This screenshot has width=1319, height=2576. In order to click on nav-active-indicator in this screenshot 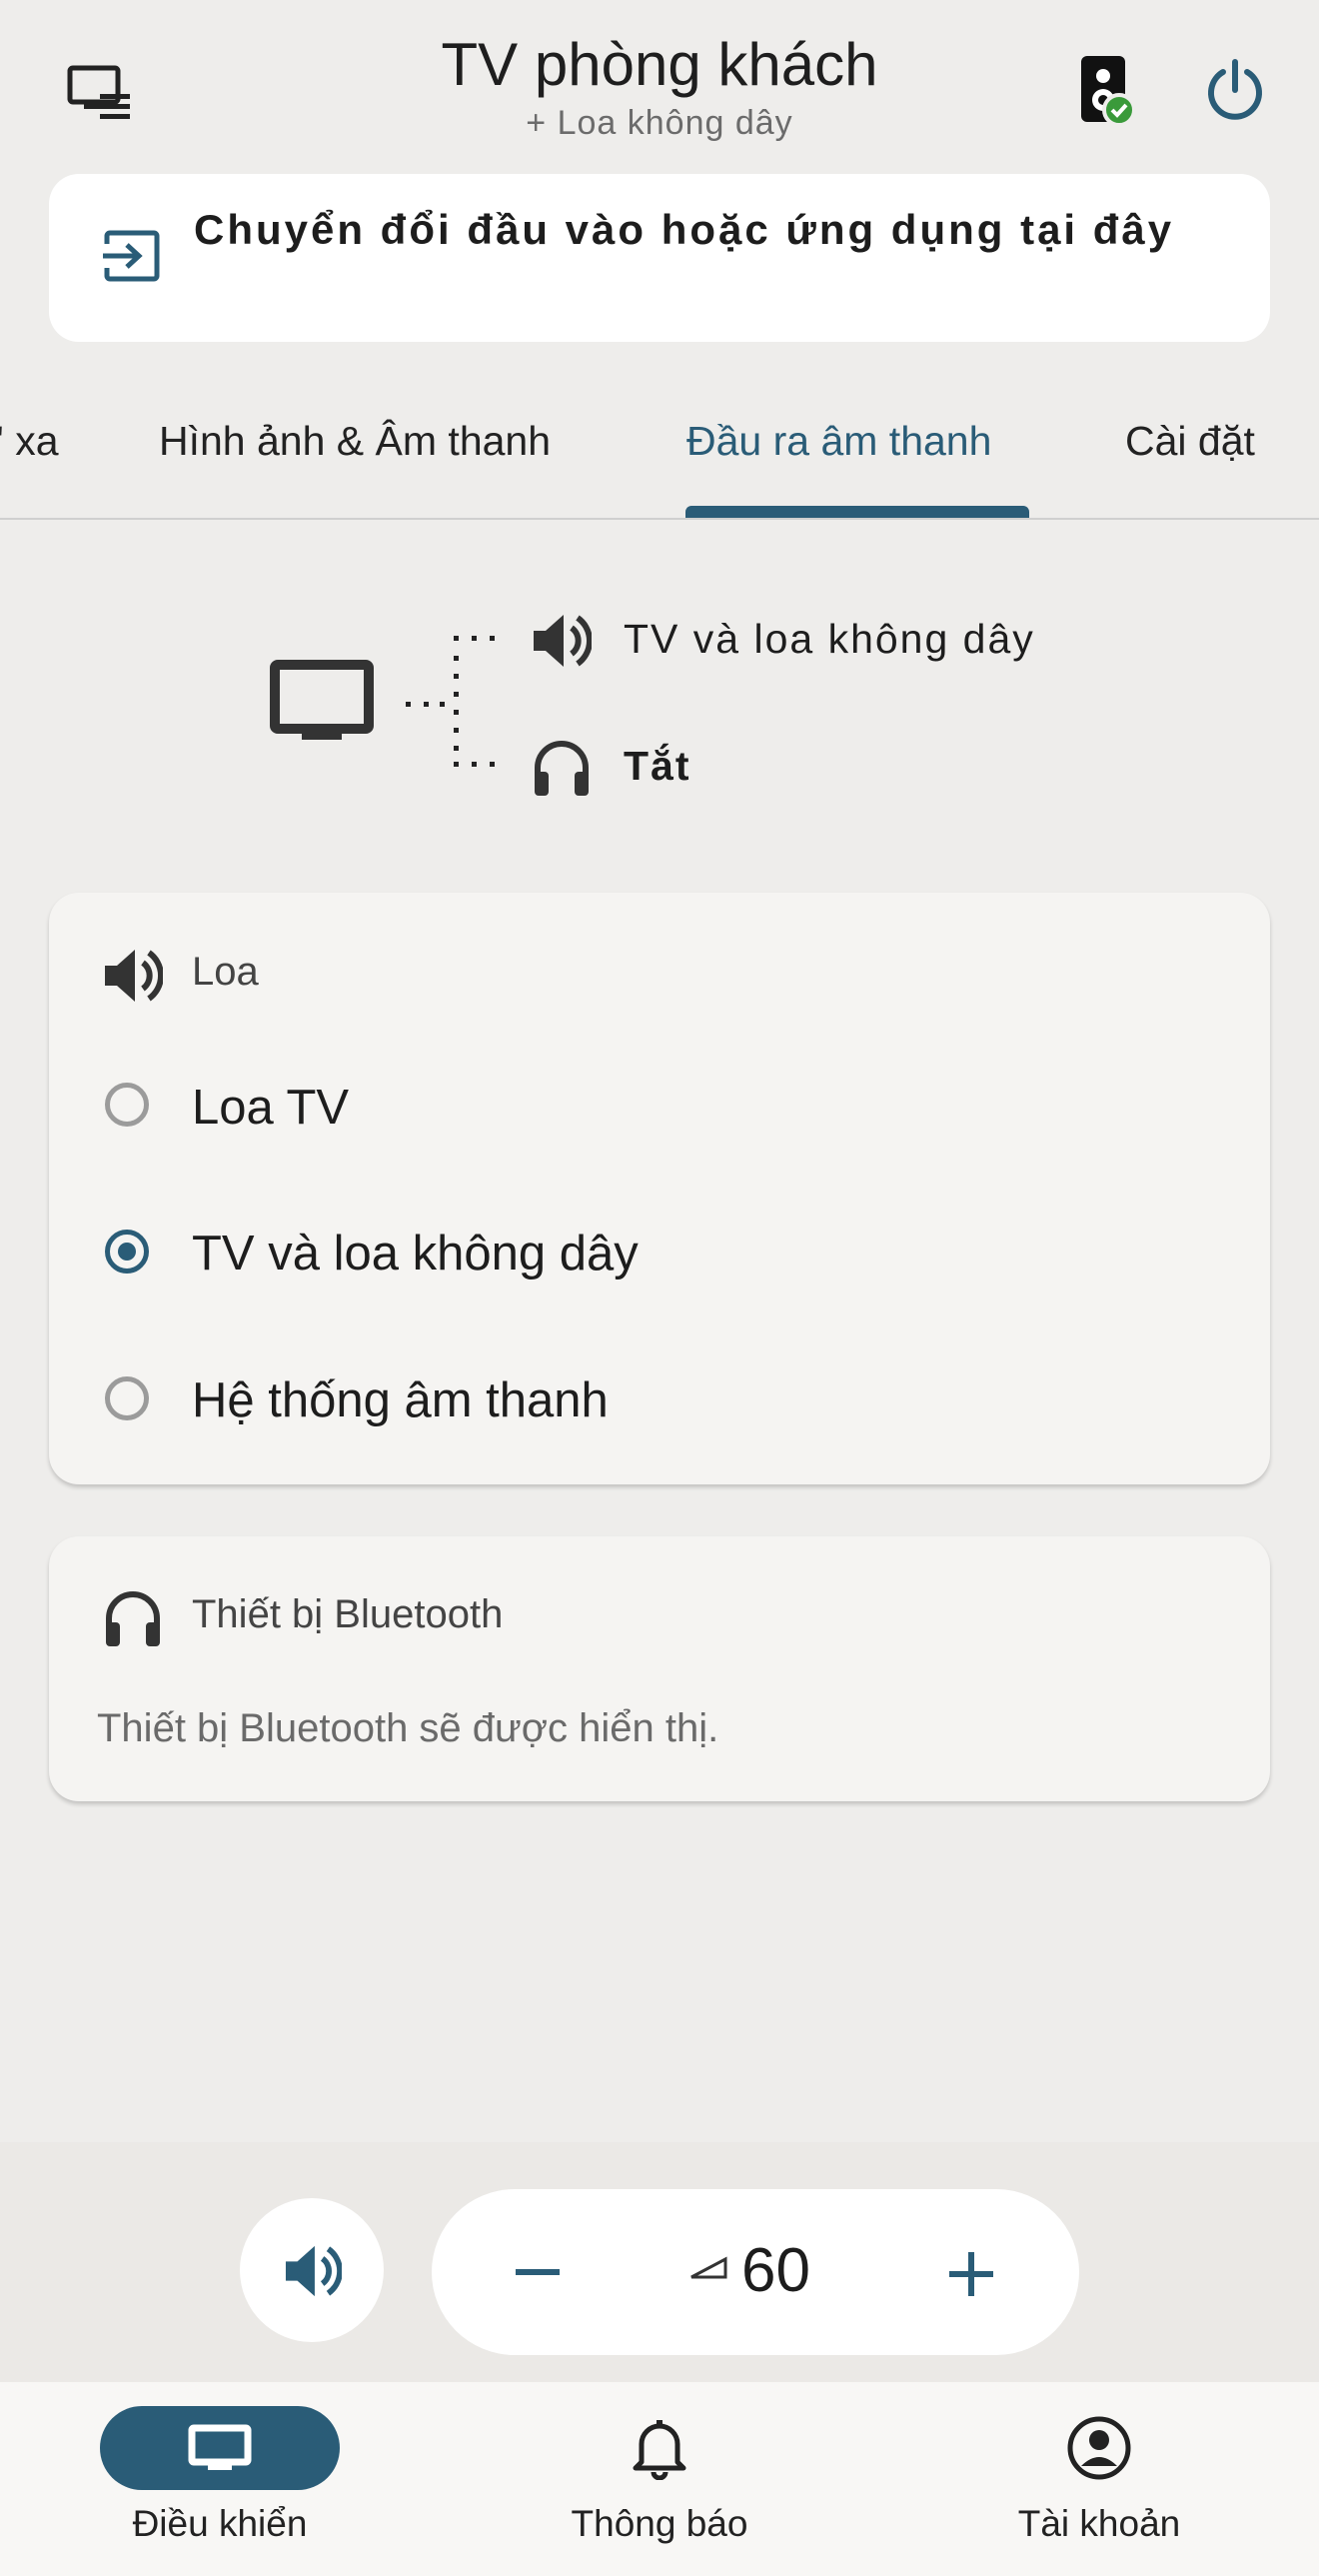, I will do `click(220, 2448)`.